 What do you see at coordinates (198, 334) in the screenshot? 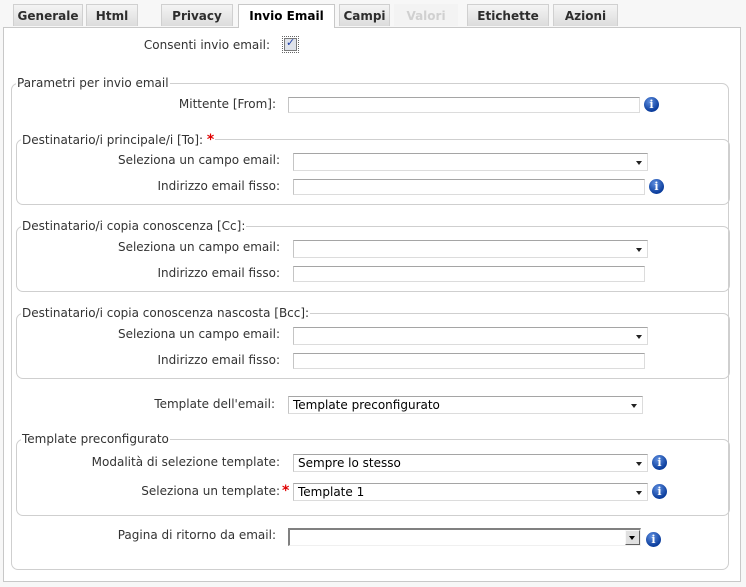
I see `bcc-field-select-label: Seleziona un campo email:` at bounding box center [198, 334].